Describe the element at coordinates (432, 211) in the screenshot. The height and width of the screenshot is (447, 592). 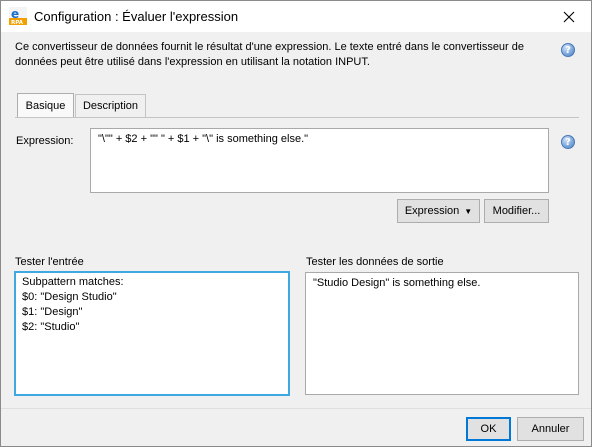
I see `expression-button-label: Expression` at that location.